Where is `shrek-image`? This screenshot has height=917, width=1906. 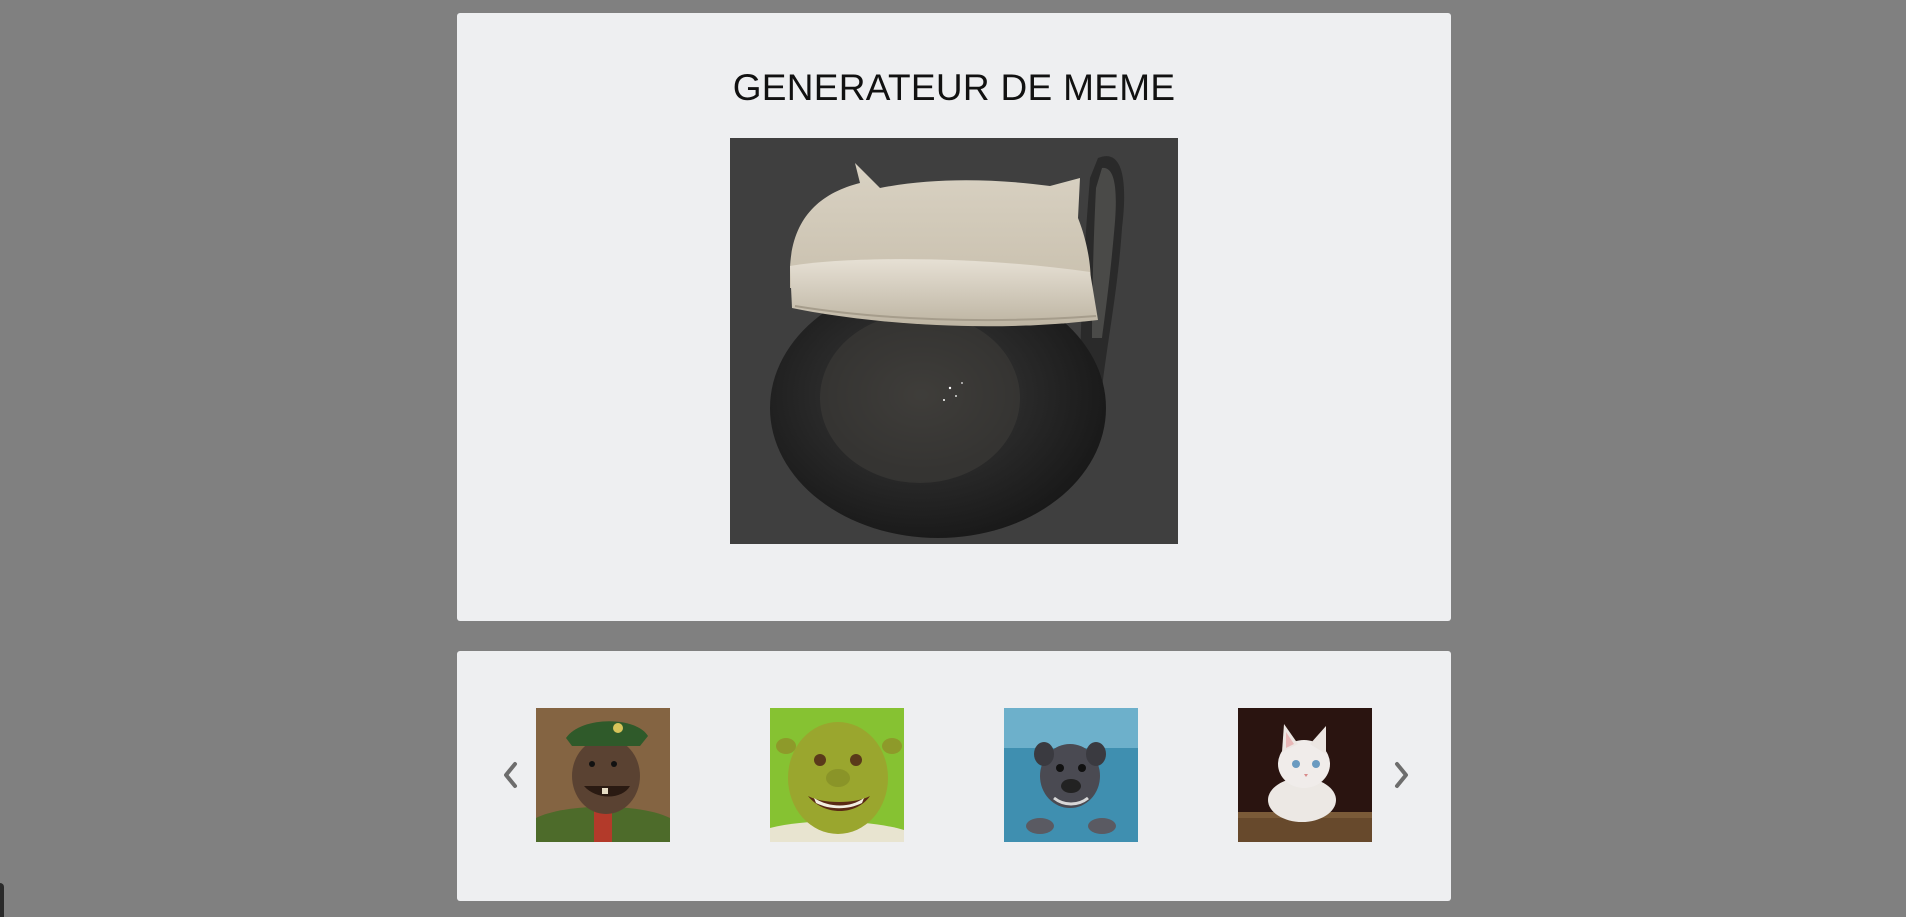
shrek-image is located at coordinates (837, 775).